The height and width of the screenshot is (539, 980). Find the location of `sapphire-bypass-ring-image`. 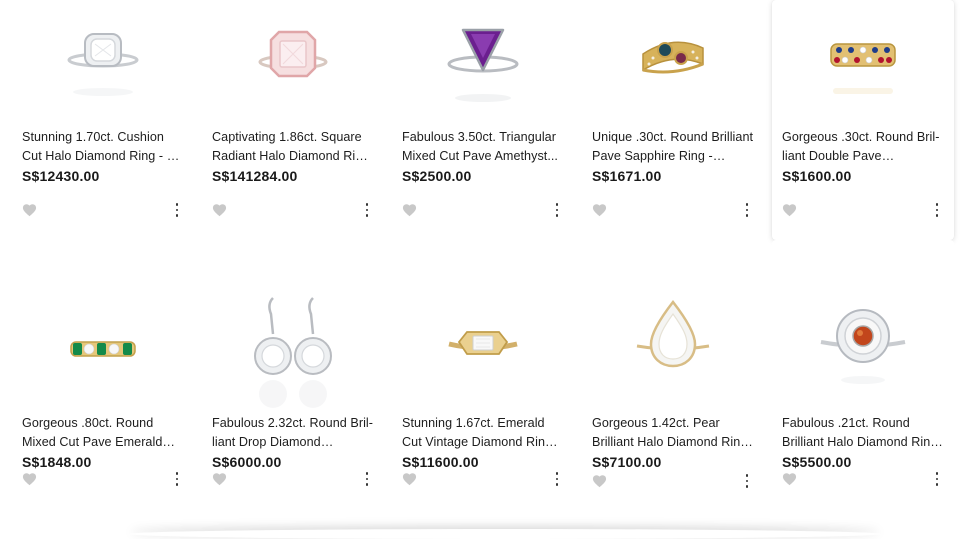

sapphire-bypass-ring-image is located at coordinates (673, 57).